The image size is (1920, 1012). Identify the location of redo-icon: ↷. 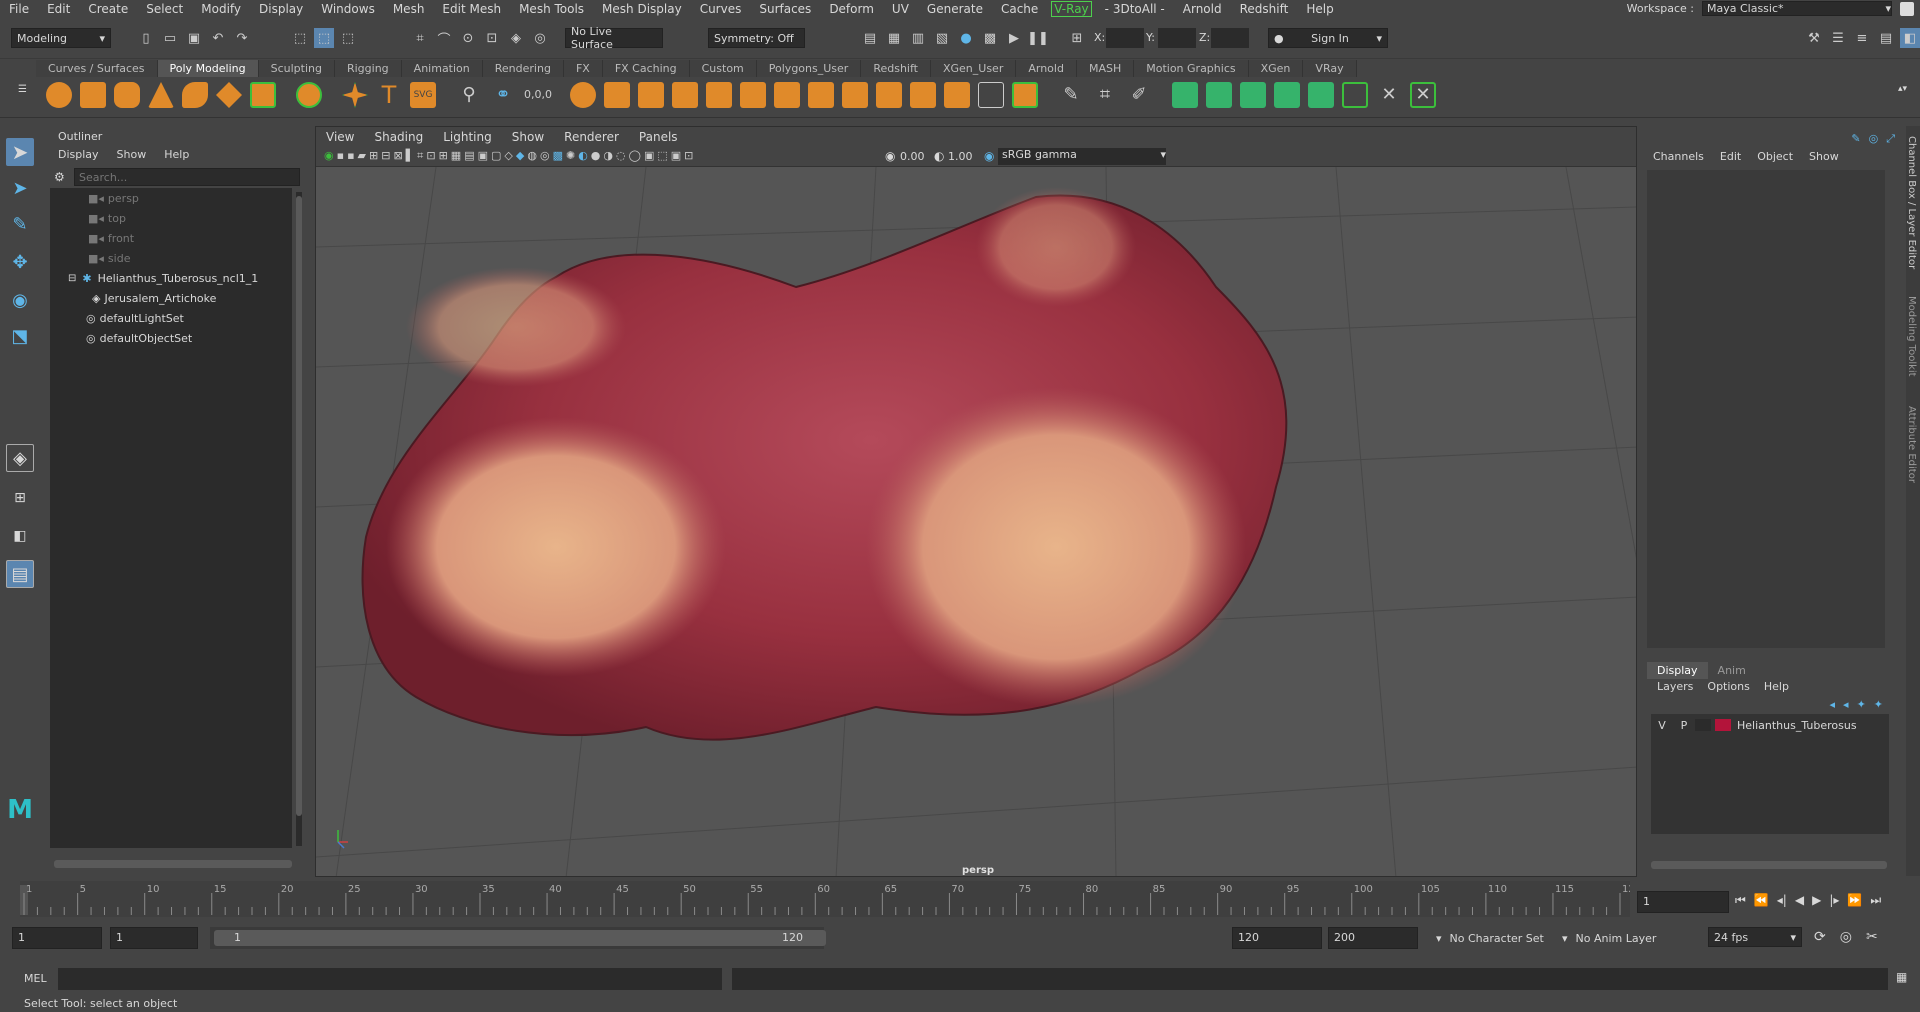
(242, 38).